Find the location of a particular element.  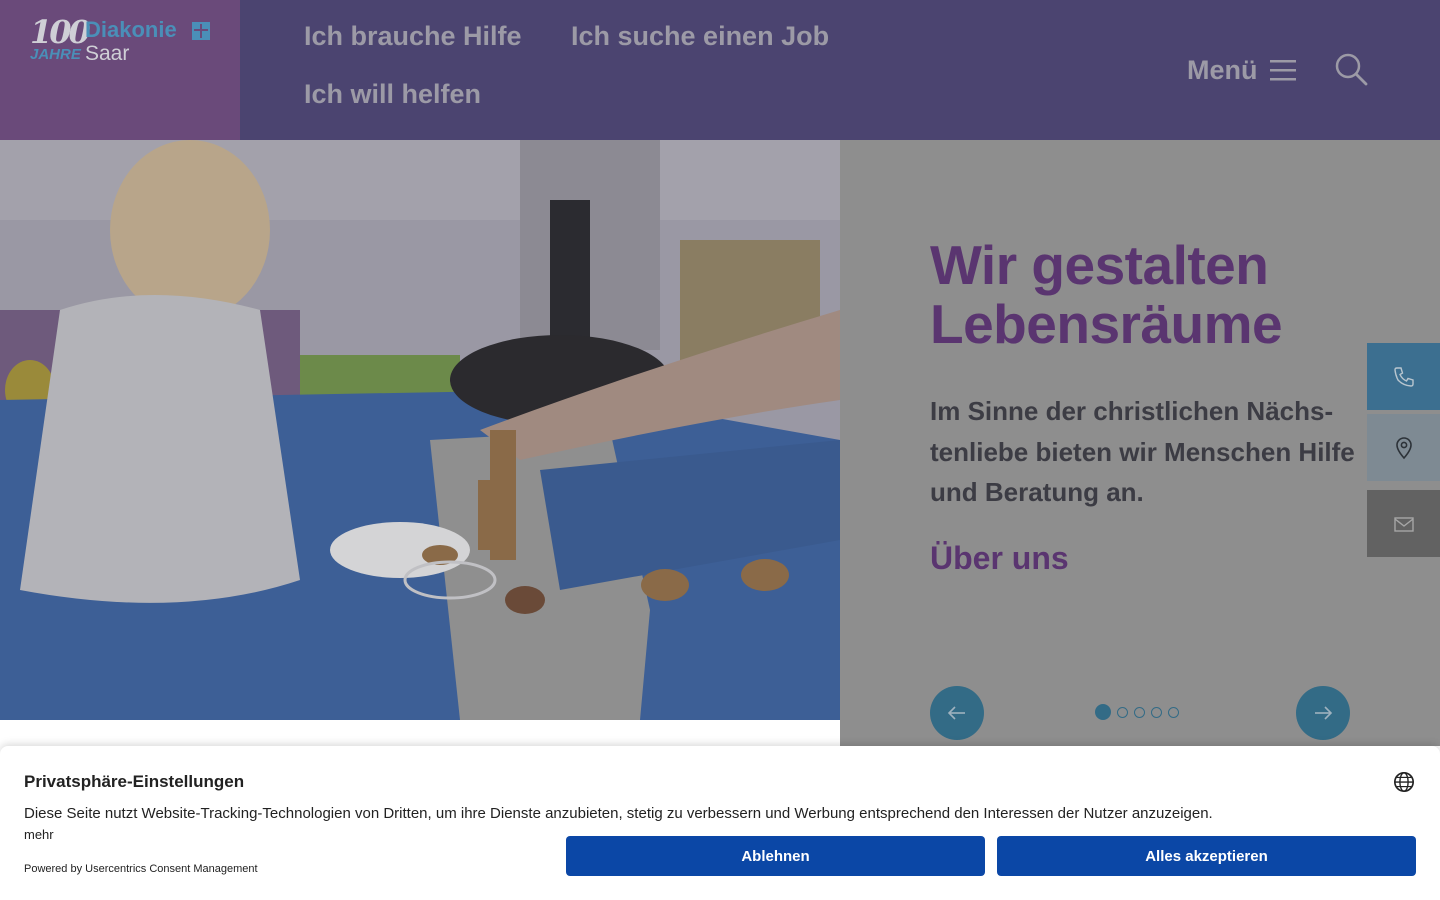

menu-label: Menü is located at coordinates (1222, 69).